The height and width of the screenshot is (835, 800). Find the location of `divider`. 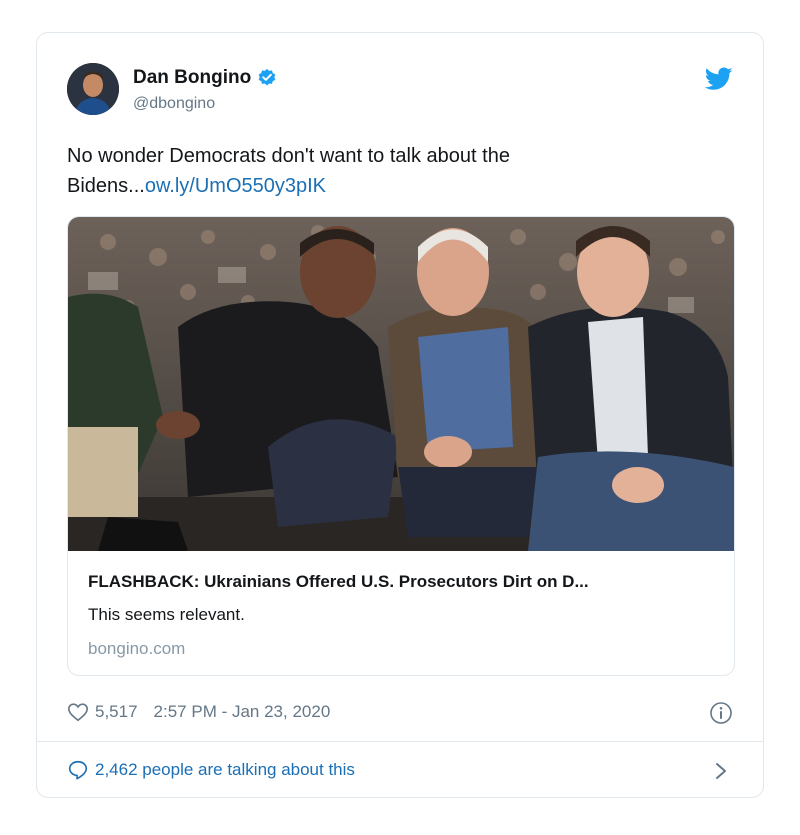

divider is located at coordinates (400, 741).